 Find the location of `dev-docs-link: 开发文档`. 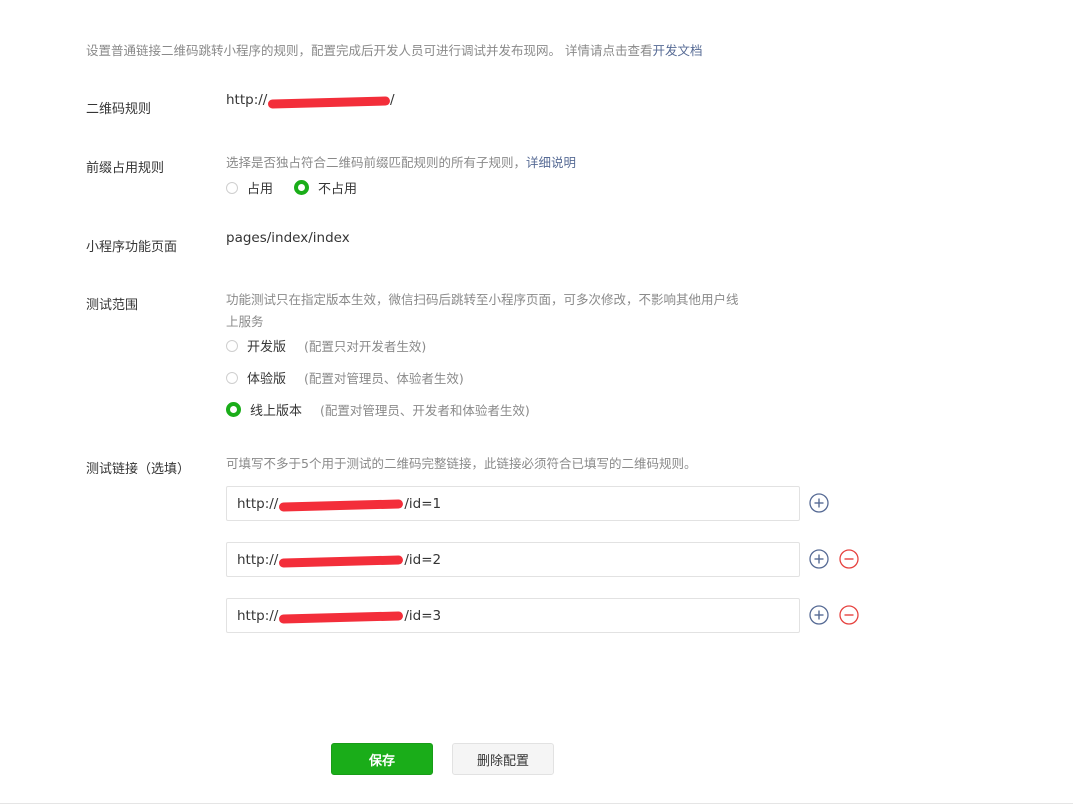

dev-docs-link: 开发文档 is located at coordinates (677, 50).